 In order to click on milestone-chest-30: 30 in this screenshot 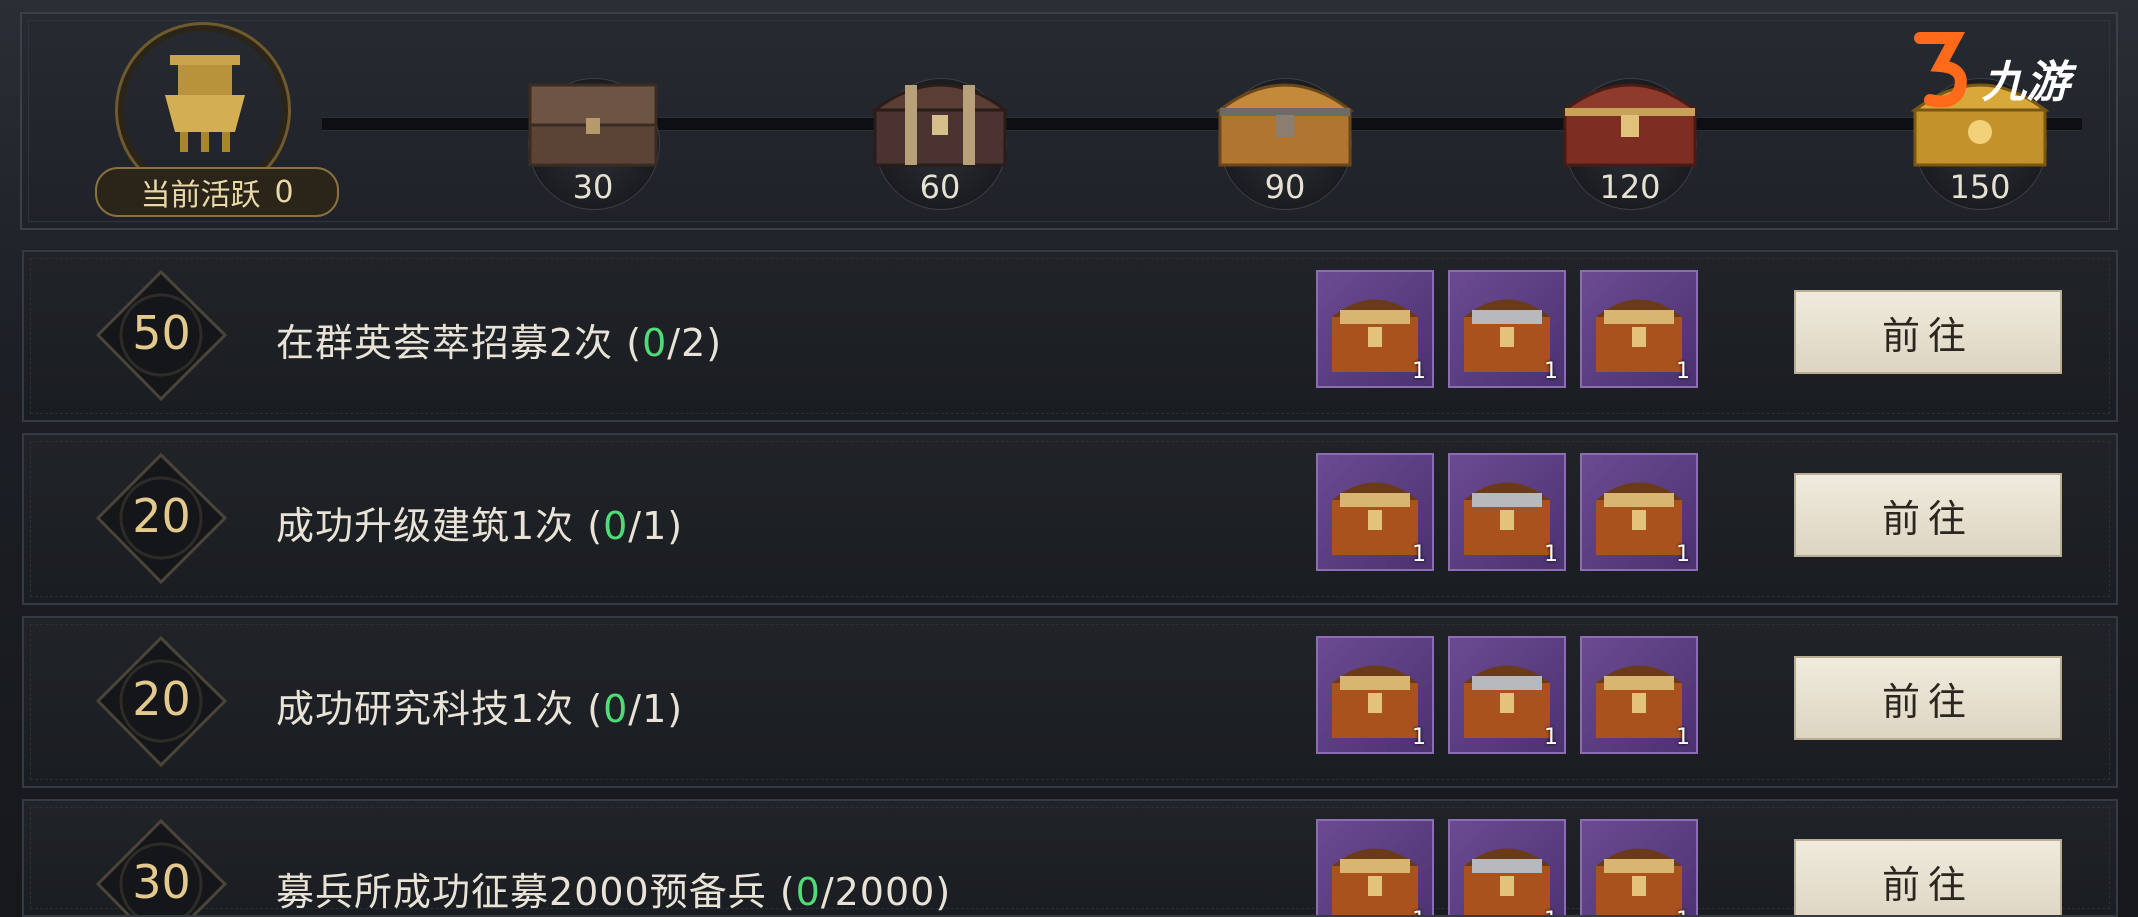, I will do `click(593, 130)`.